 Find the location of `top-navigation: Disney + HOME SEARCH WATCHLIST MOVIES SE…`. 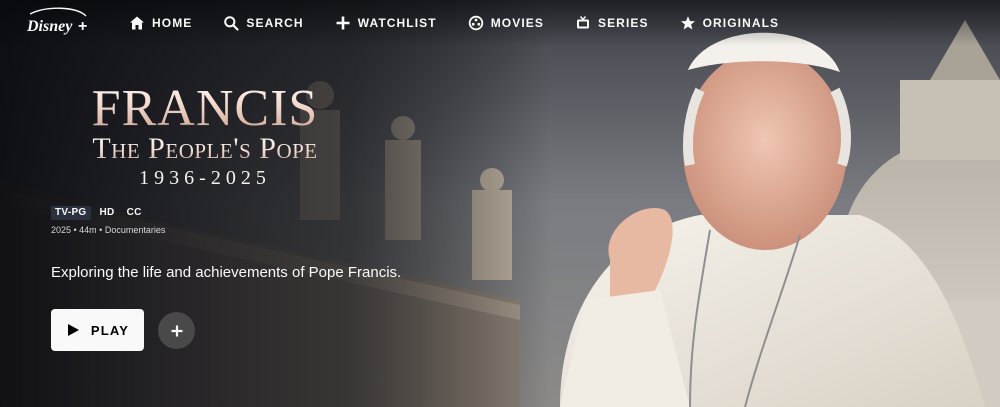

top-navigation: Disney + HOME SEARCH WATCHLIST MOVIES SE… is located at coordinates (500, 23).